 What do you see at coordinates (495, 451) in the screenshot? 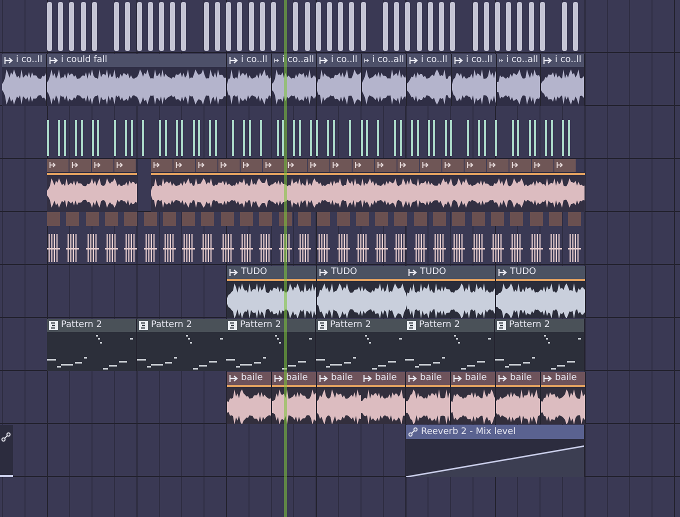
I see `automation-clip: Reeverb 2 - Mix level` at bounding box center [495, 451].